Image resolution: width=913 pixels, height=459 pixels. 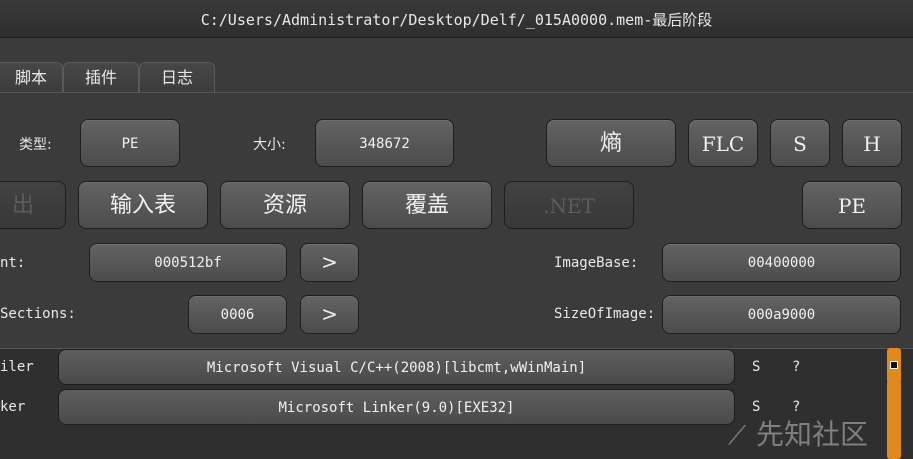 I want to click on sections-arrow-button: >, so click(x=329, y=314).